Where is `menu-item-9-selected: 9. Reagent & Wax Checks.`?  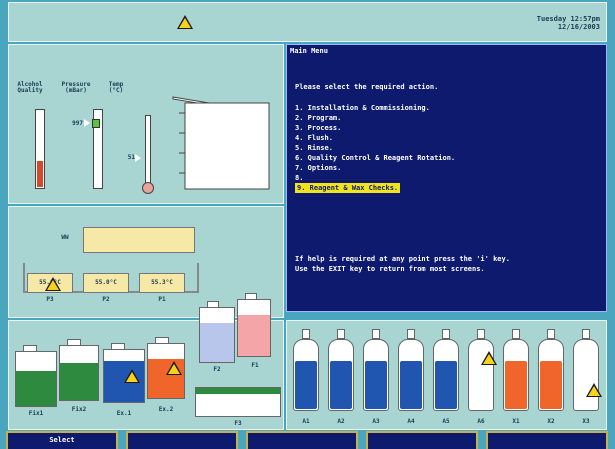
menu-item-9-selected: 9. Reagent & Wax Checks. is located at coordinates (445, 188).